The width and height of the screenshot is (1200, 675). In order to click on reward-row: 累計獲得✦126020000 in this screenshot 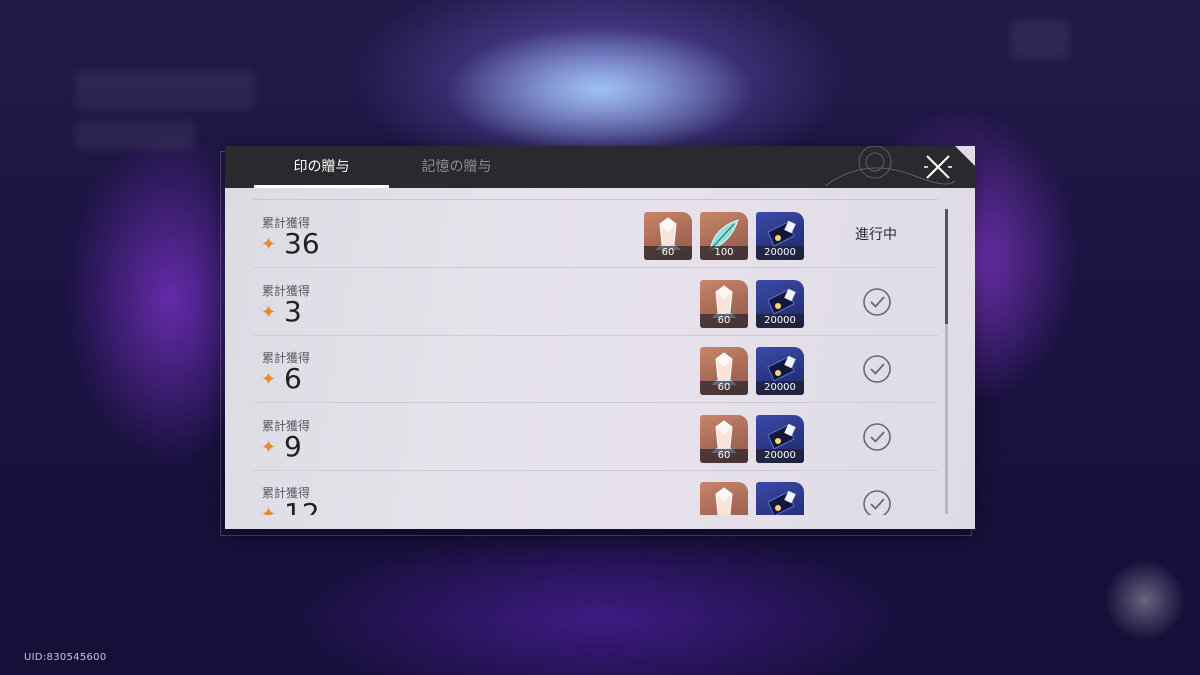, I will do `click(595, 492)`.